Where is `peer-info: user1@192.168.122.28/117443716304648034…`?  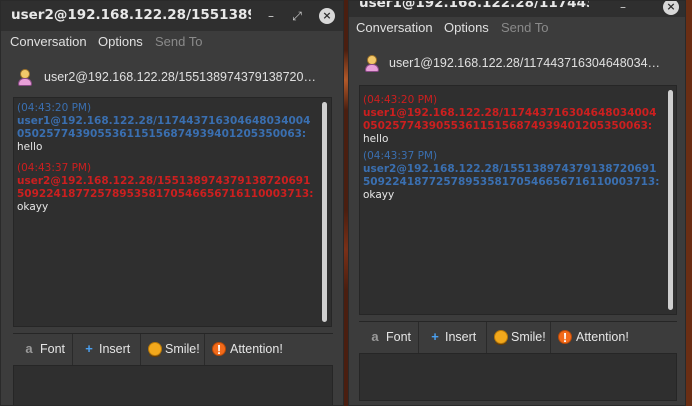
peer-info: user1@192.168.122.28/117443716304648034… is located at coordinates (517, 64).